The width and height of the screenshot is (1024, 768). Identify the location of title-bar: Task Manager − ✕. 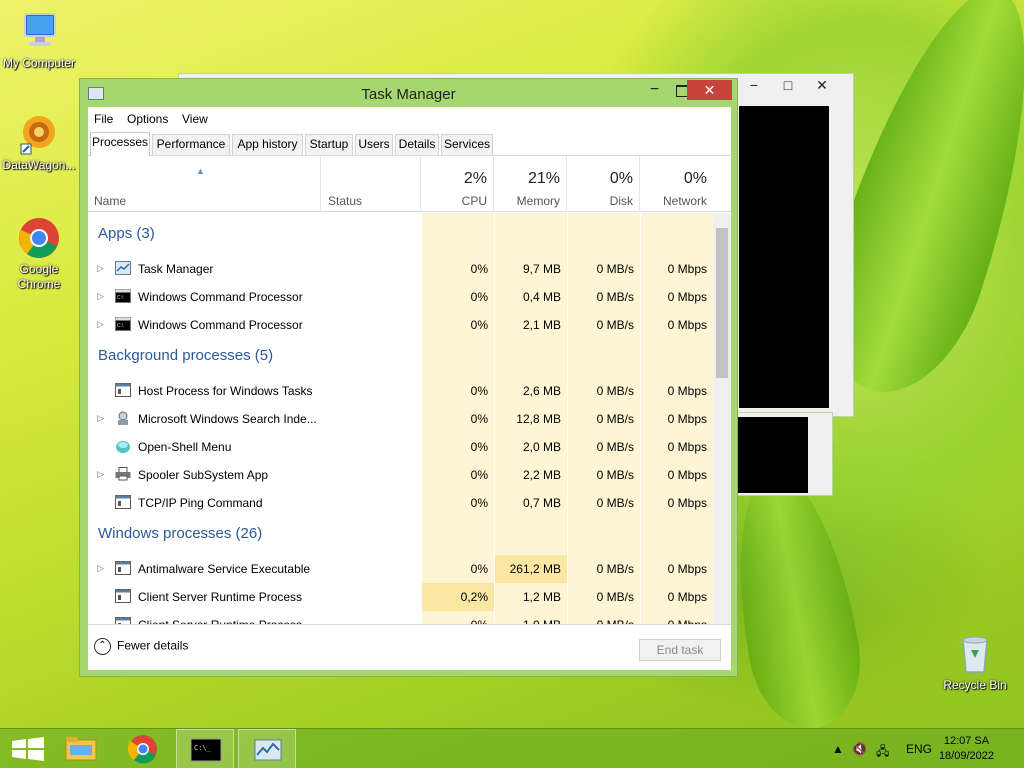
(408, 93).